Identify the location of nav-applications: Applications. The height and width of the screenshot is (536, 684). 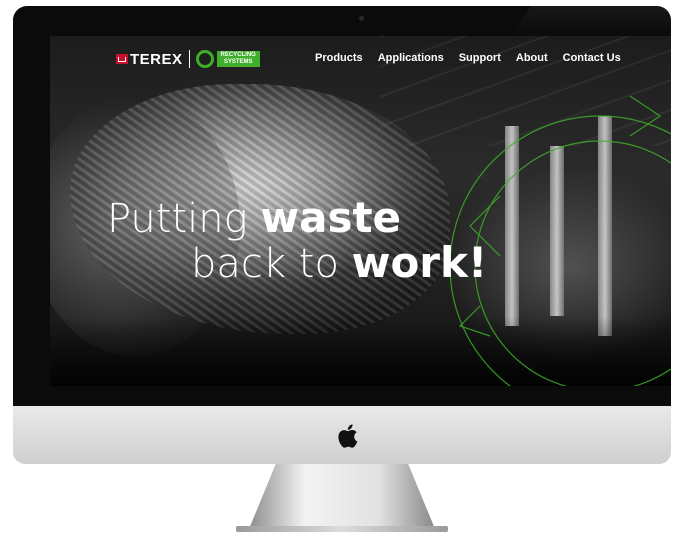
(411, 58).